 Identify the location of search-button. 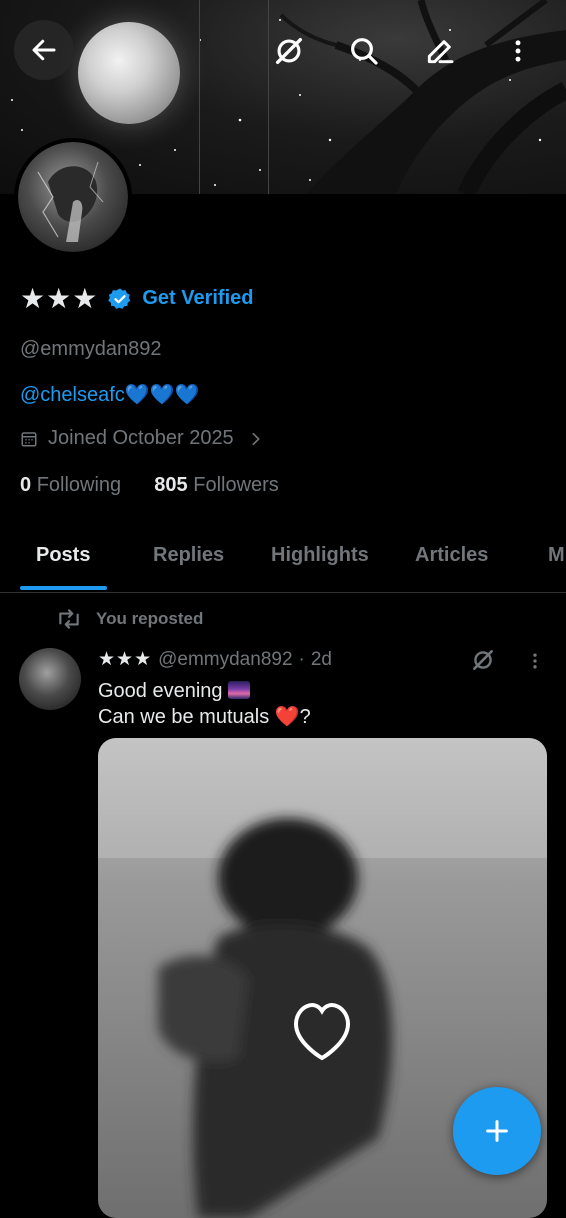
(364, 51).